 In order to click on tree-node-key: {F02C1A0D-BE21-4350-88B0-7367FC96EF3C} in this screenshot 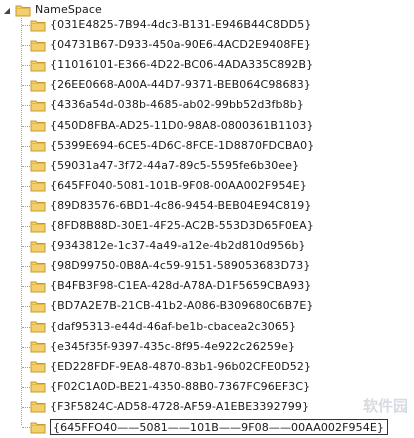, I will do `click(170, 387)`.